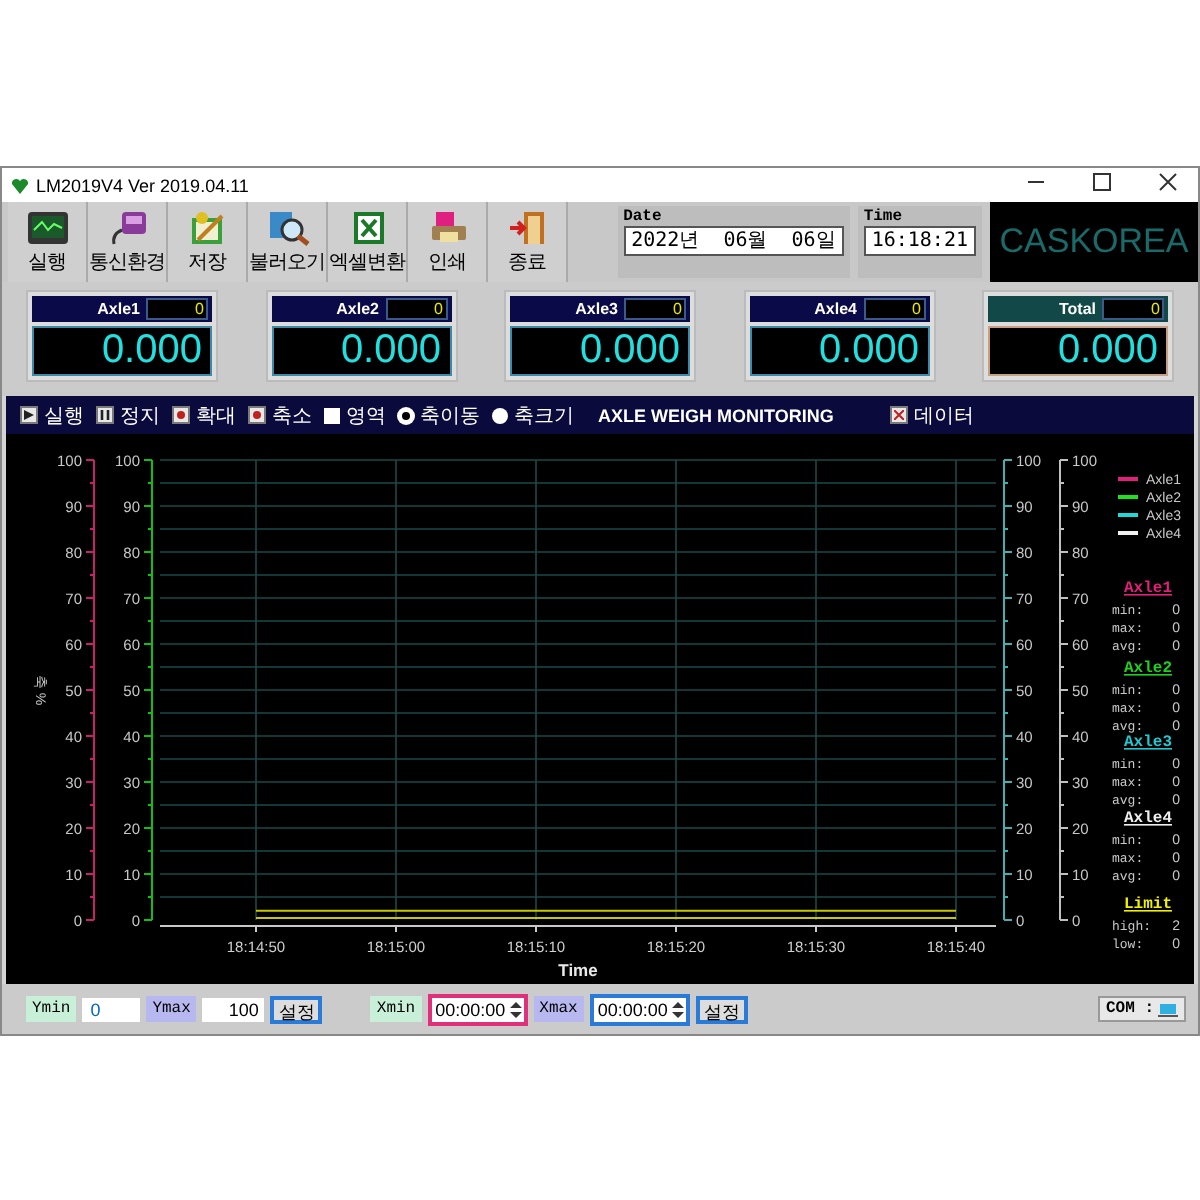 Image resolution: width=1200 pixels, height=1200 pixels. I want to click on axle-name: Axle1, so click(118, 309).